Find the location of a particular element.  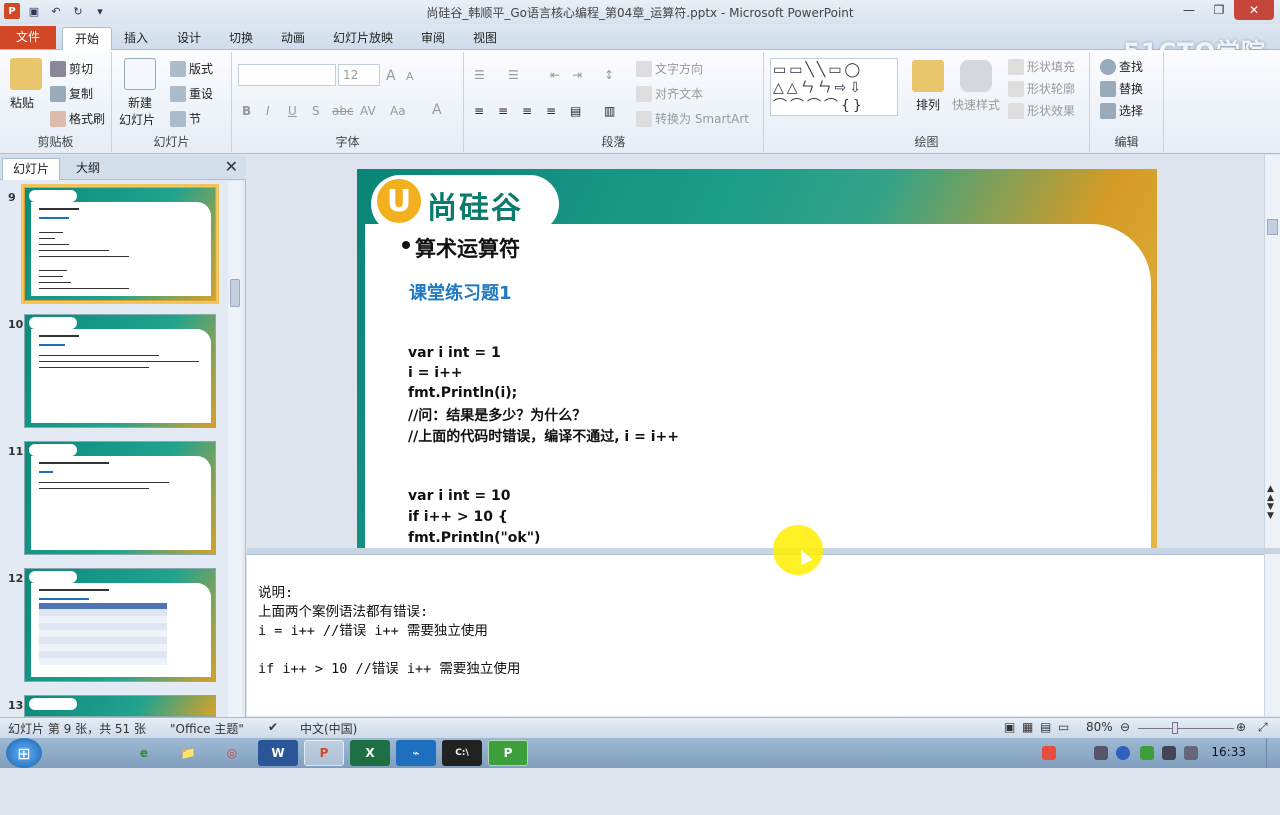

language: 中文(中国) is located at coordinates (328, 728).